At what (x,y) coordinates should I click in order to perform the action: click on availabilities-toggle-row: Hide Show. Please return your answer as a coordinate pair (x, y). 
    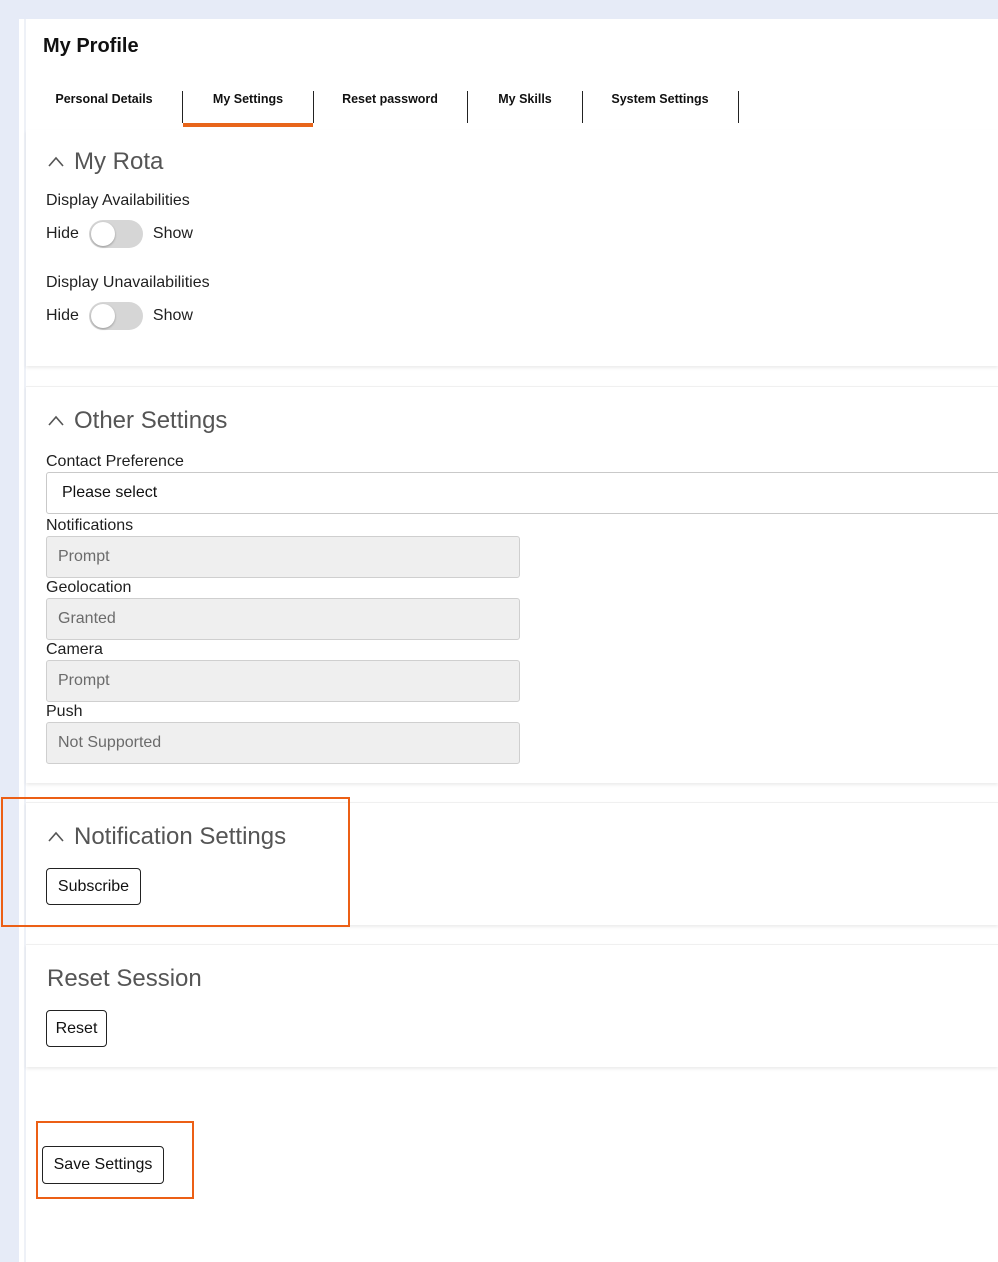
    Looking at the image, I should click on (119, 234).